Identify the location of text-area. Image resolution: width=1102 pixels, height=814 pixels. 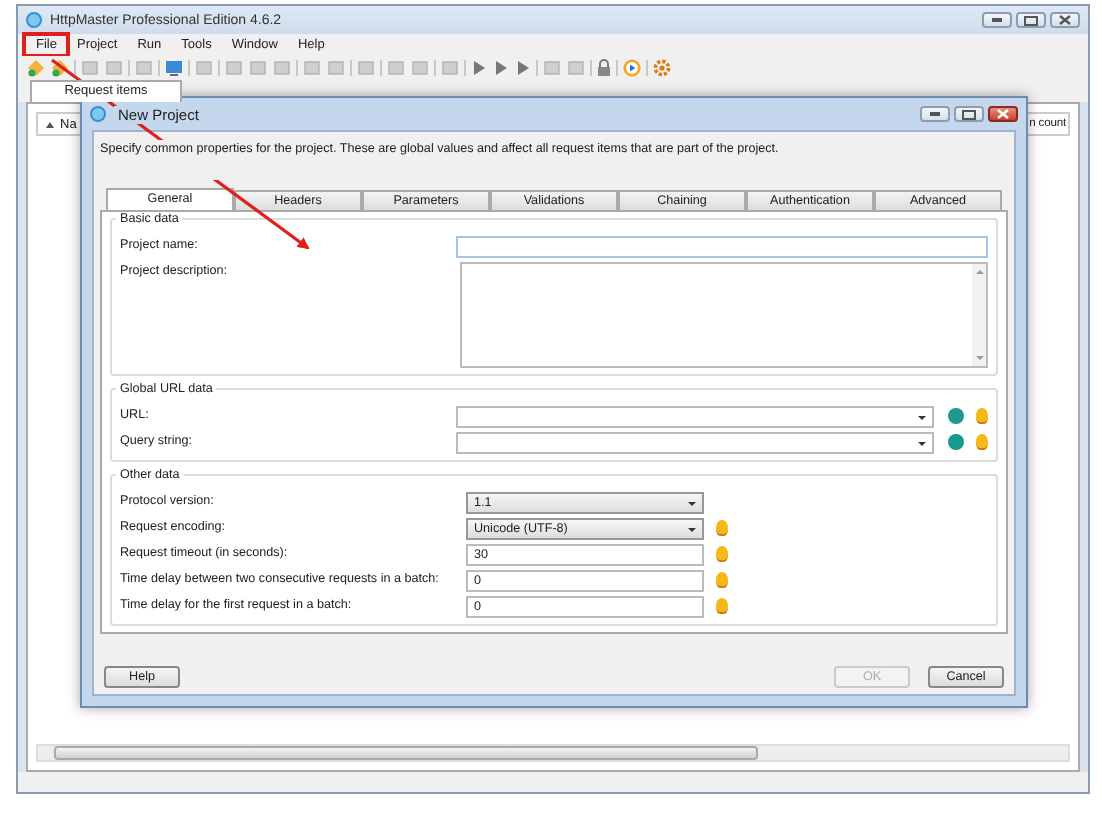
(723, 315).